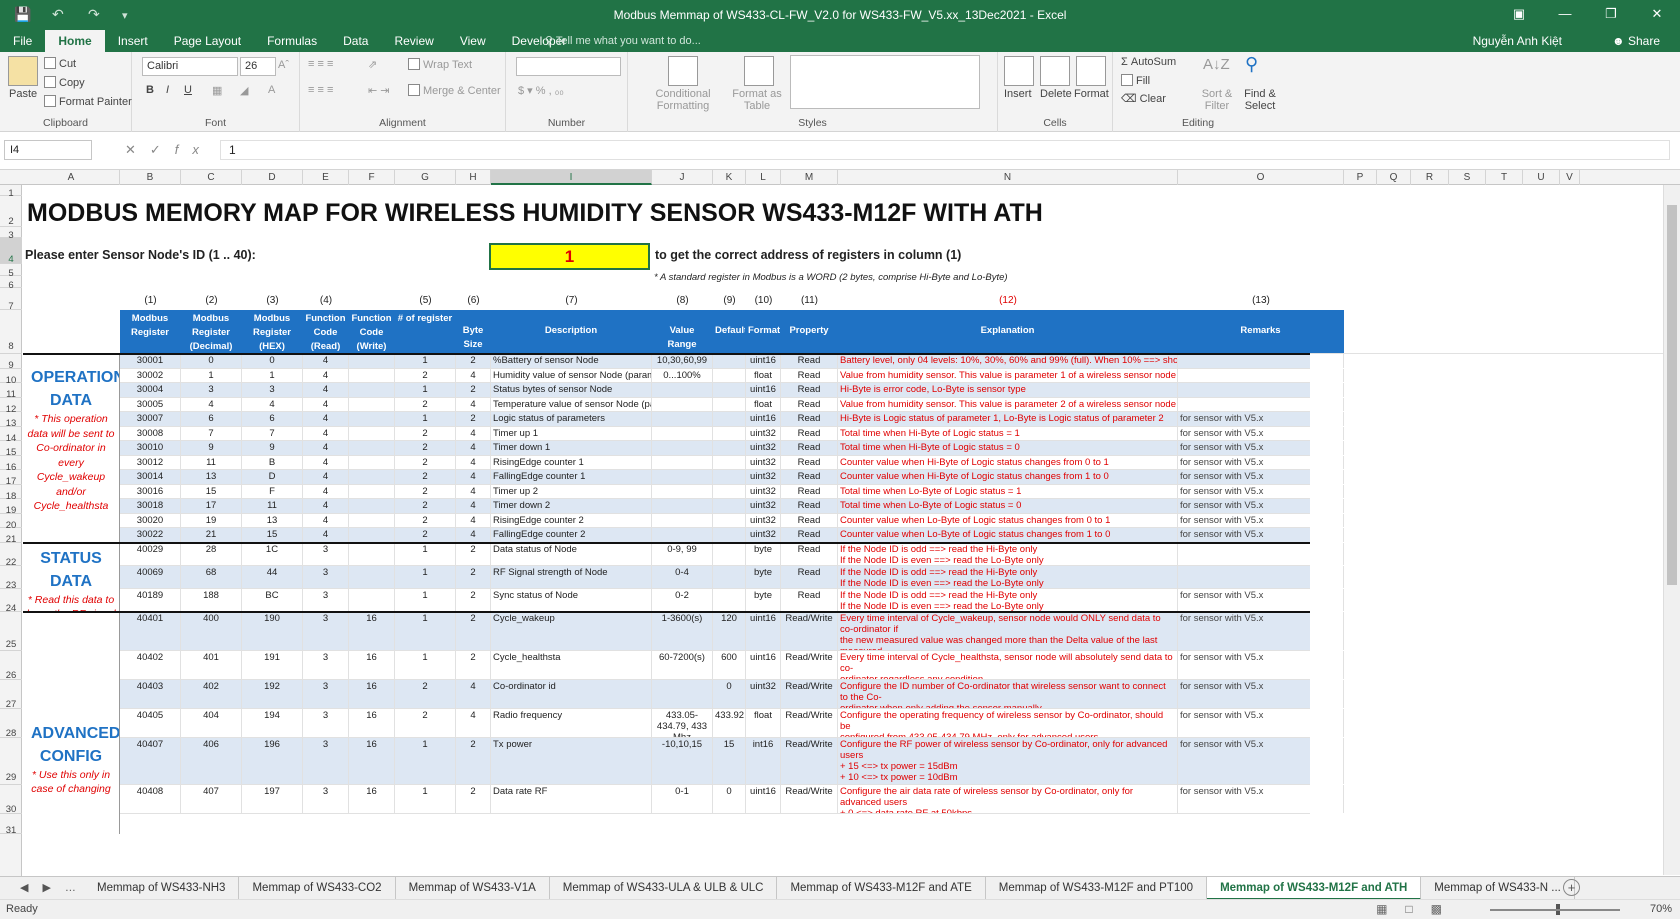 This screenshot has width=1680, height=919. Describe the element at coordinates (1216, 64) in the screenshot. I see `sort-filter-icon: A↓Z` at that location.